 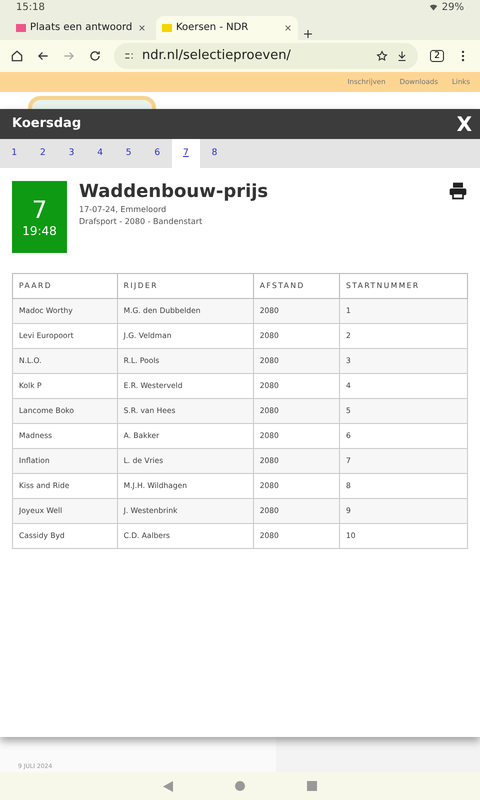 What do you see at coordinates (47, 124) in the screenshot?
I see `modal-title: Koersdag` at bounding box center [47, 124].